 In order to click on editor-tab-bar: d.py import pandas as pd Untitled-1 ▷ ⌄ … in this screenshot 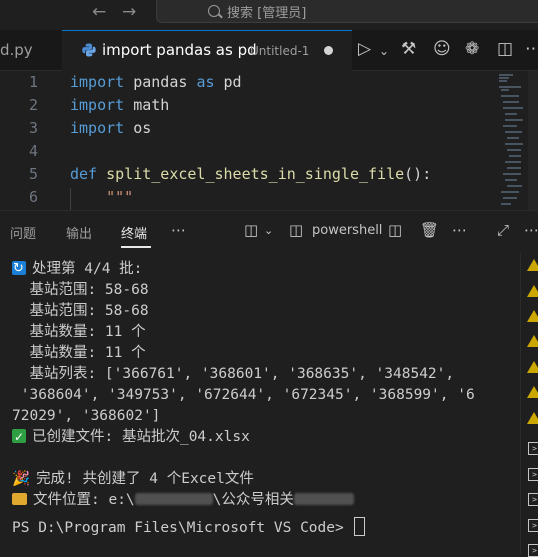, I will do `click(269, 50)`.